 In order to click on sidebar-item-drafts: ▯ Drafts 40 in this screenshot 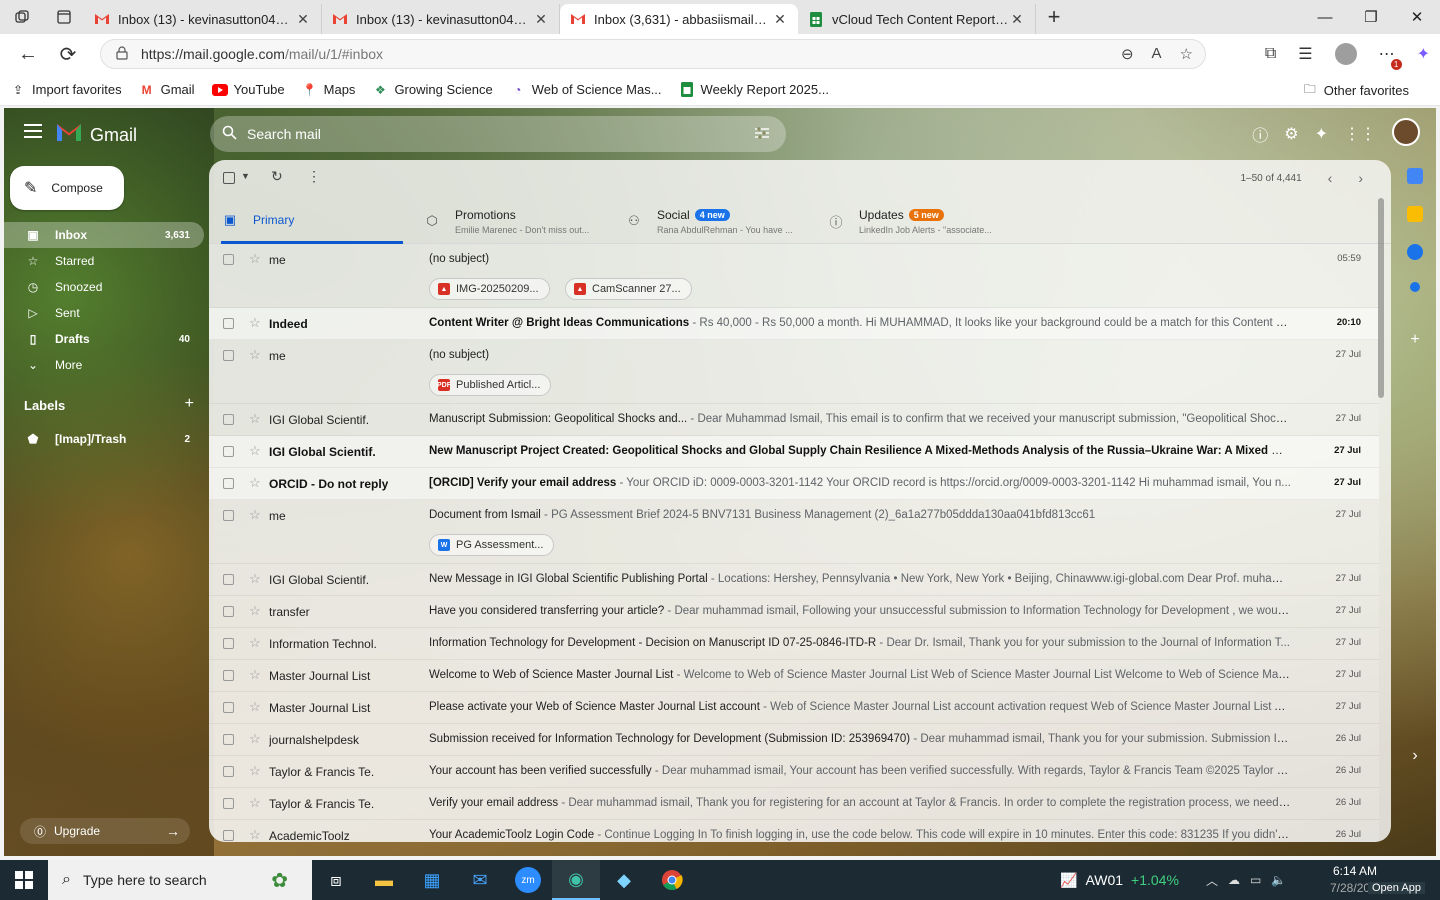, I will do `click(104, 339)`.